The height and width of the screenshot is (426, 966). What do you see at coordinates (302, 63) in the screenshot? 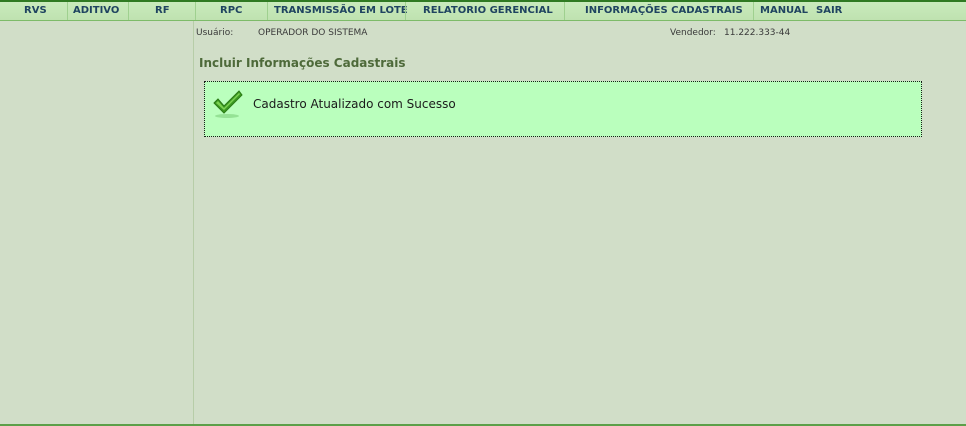
I see `page-title: Incluir Informações Cadastrais` at bounding box center [302, 63].